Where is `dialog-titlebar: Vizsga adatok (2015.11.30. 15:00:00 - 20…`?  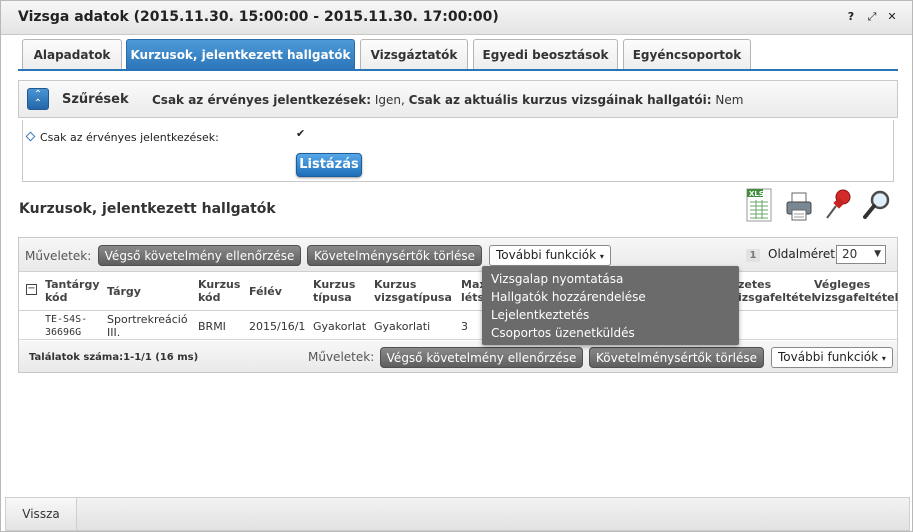
dialog-titlebar: Vizsga adatok (2015.11.30. 15:00:00 - 20… is located at coordinates (456, 18).